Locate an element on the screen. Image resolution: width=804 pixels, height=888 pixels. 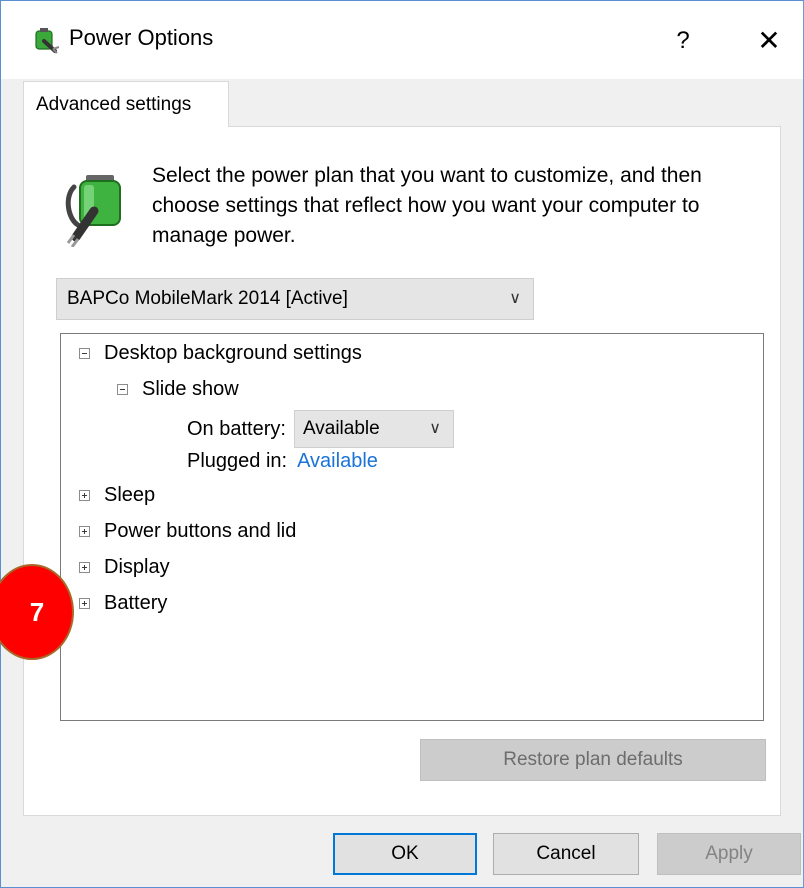
on-battery-value: Available is located at coordinates (341, 428).